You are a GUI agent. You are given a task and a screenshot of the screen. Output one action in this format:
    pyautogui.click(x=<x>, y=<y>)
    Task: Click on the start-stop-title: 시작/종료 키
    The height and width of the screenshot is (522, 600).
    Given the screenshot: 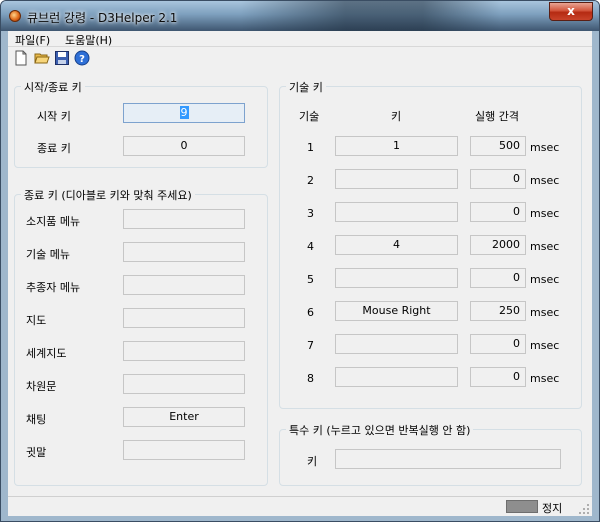 What is the action you would take?
    pyautogui.click(x=53, y=87)
    